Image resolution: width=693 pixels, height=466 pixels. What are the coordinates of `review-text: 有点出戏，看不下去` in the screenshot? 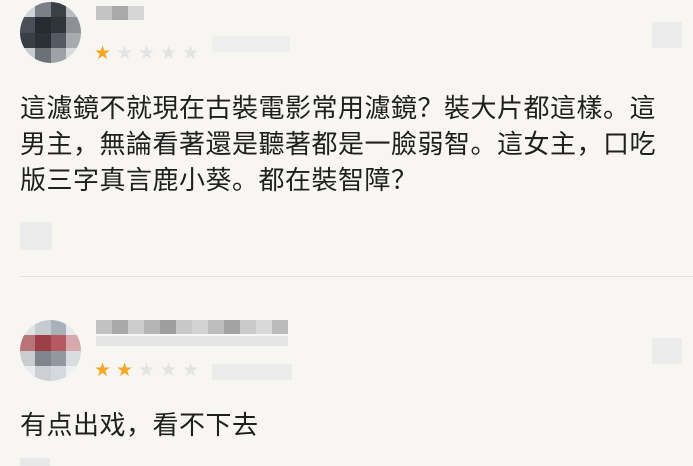 It's located at (139, 426).